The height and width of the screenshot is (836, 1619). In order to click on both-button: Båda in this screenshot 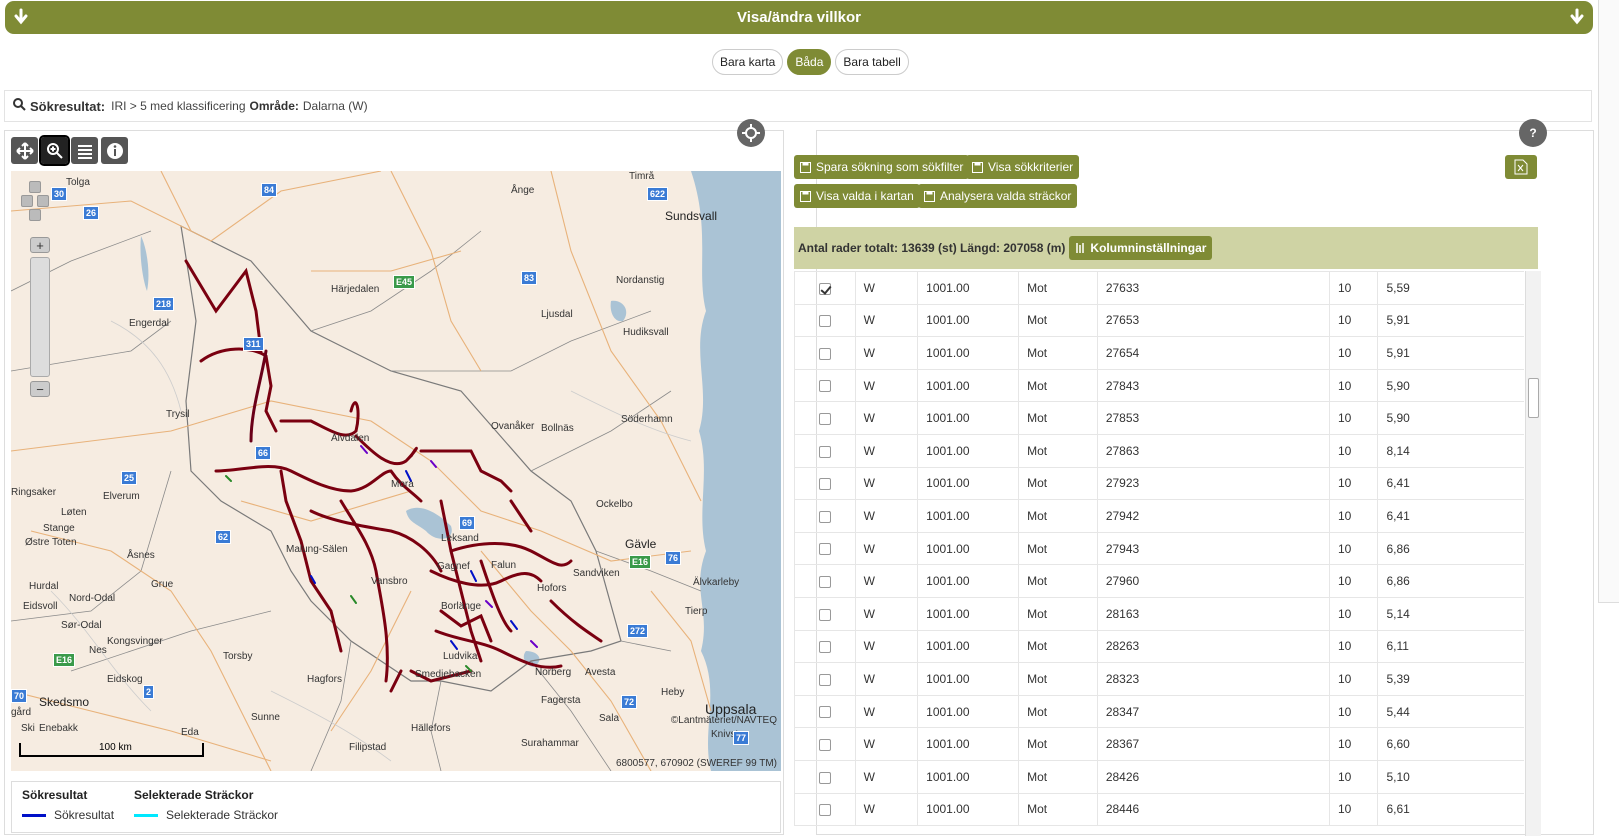, I will do `click(809, 62)`.